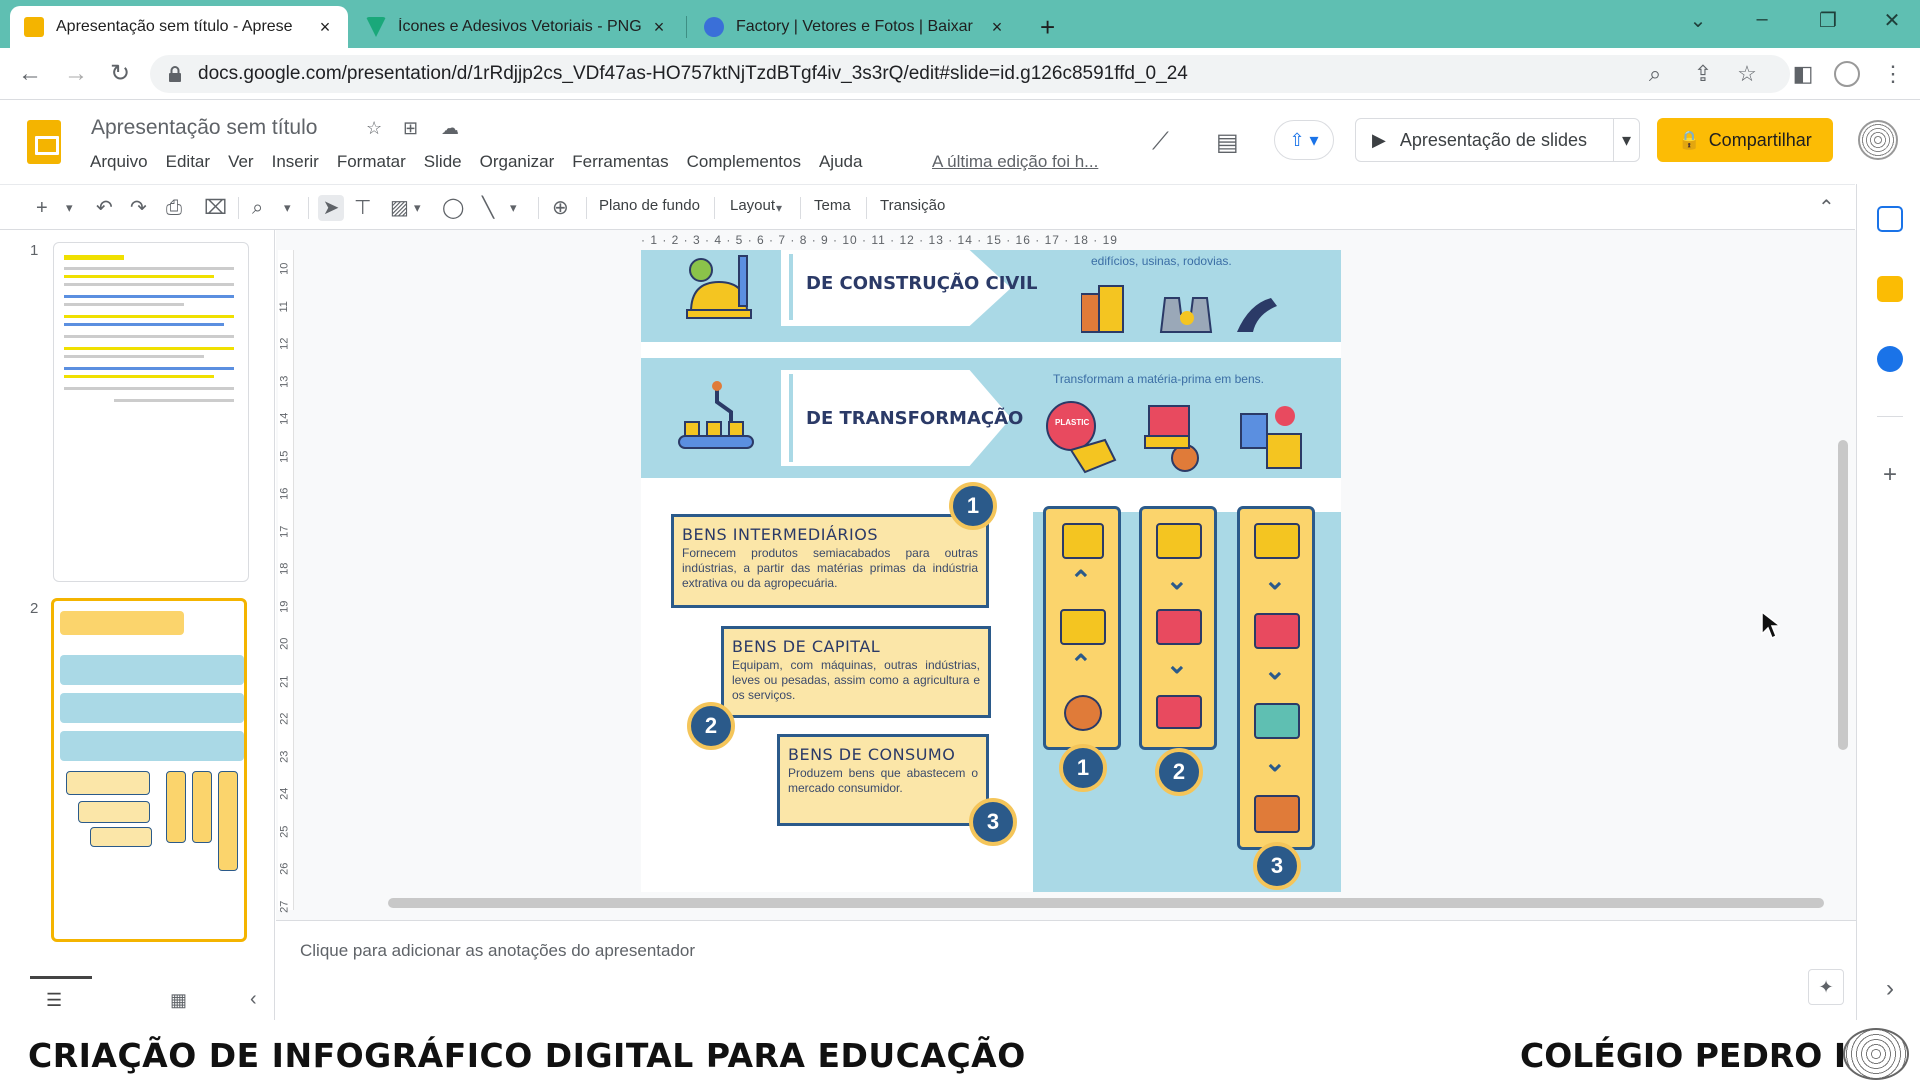 This screenshot has width=1920, height=1080. What do you see at coordinates (119, 162) in the screenshot?
I see `menu-arquivo: Arquivo` at bounding box center [119, 162].